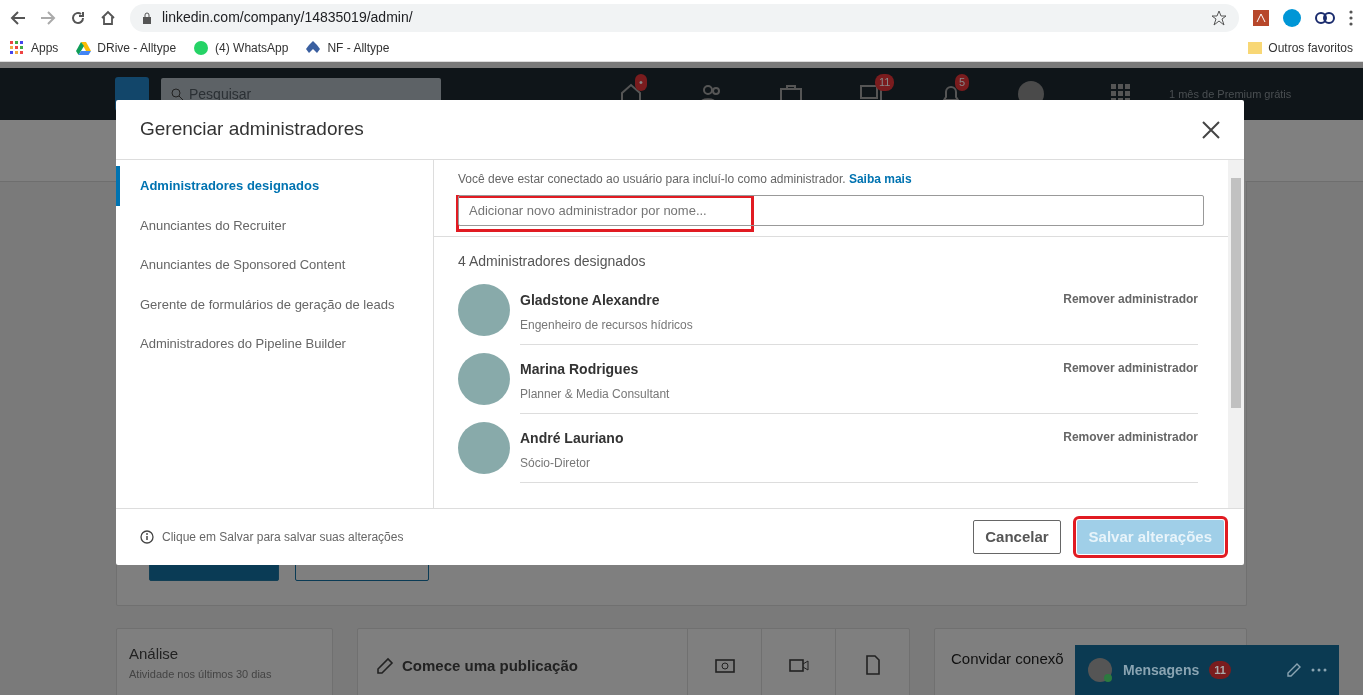 The height and width of the screenshot is (695, 1363). Describe the element at coordinates (154, 654) in the screenshot. I see `analytics-title: Análise` at that location.